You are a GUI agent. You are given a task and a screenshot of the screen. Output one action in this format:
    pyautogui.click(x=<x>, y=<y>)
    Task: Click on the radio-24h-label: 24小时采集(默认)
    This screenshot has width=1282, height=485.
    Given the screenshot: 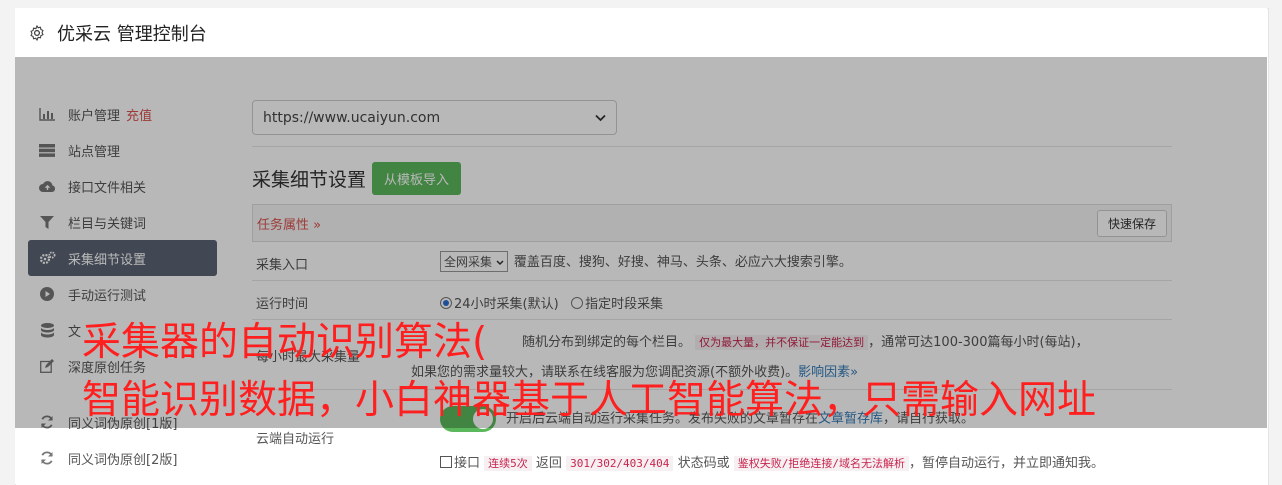 What is the action you would take?
    pyautogui.click(x=506, y=304)
    